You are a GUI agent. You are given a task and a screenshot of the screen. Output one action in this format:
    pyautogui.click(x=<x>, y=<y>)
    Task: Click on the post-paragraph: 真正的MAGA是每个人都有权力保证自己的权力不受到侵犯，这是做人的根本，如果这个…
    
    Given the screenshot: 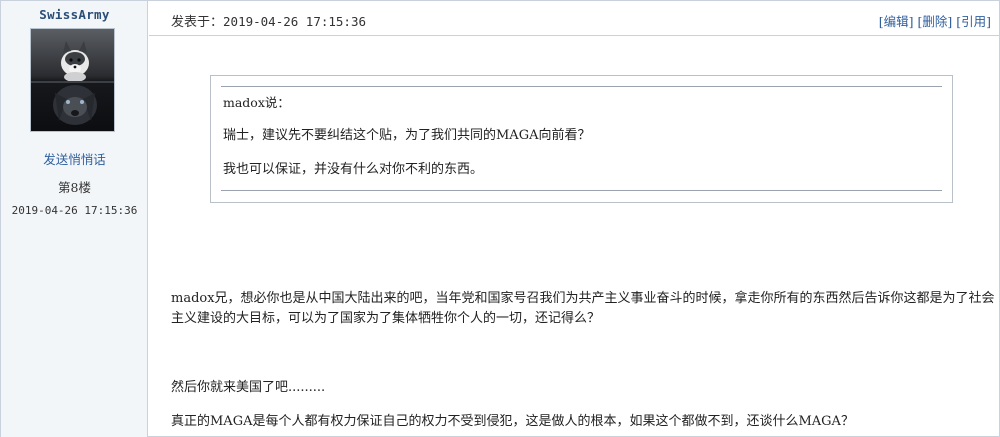 What is the action you would take?
    pyautogui.click(x=512, y=421)
    